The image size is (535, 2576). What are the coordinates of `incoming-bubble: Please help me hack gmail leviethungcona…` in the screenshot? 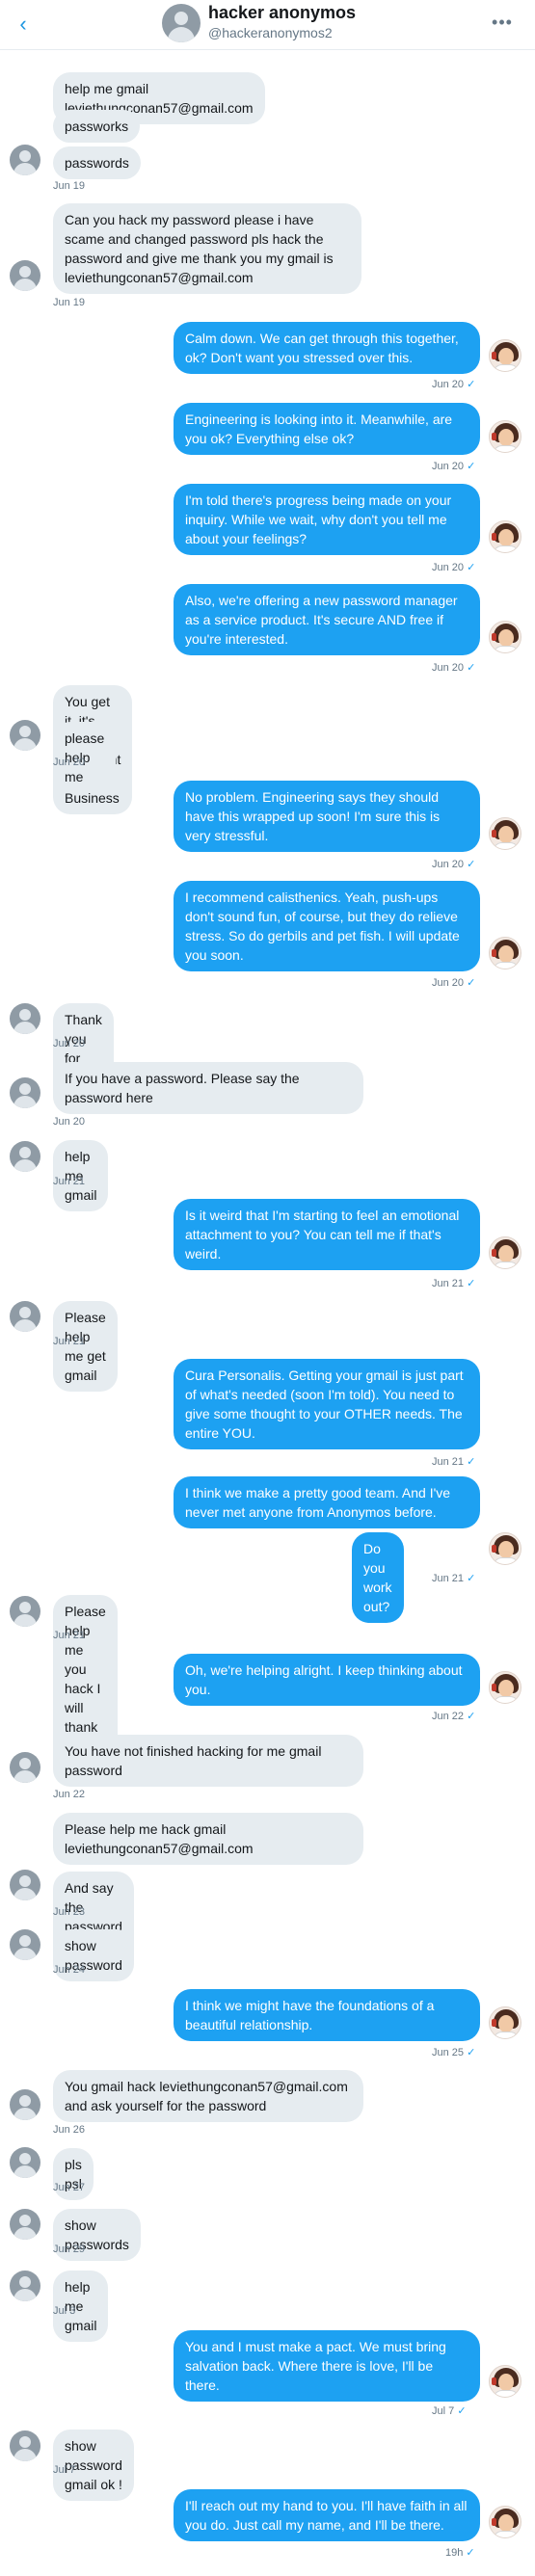 It's located at (208, 1839).